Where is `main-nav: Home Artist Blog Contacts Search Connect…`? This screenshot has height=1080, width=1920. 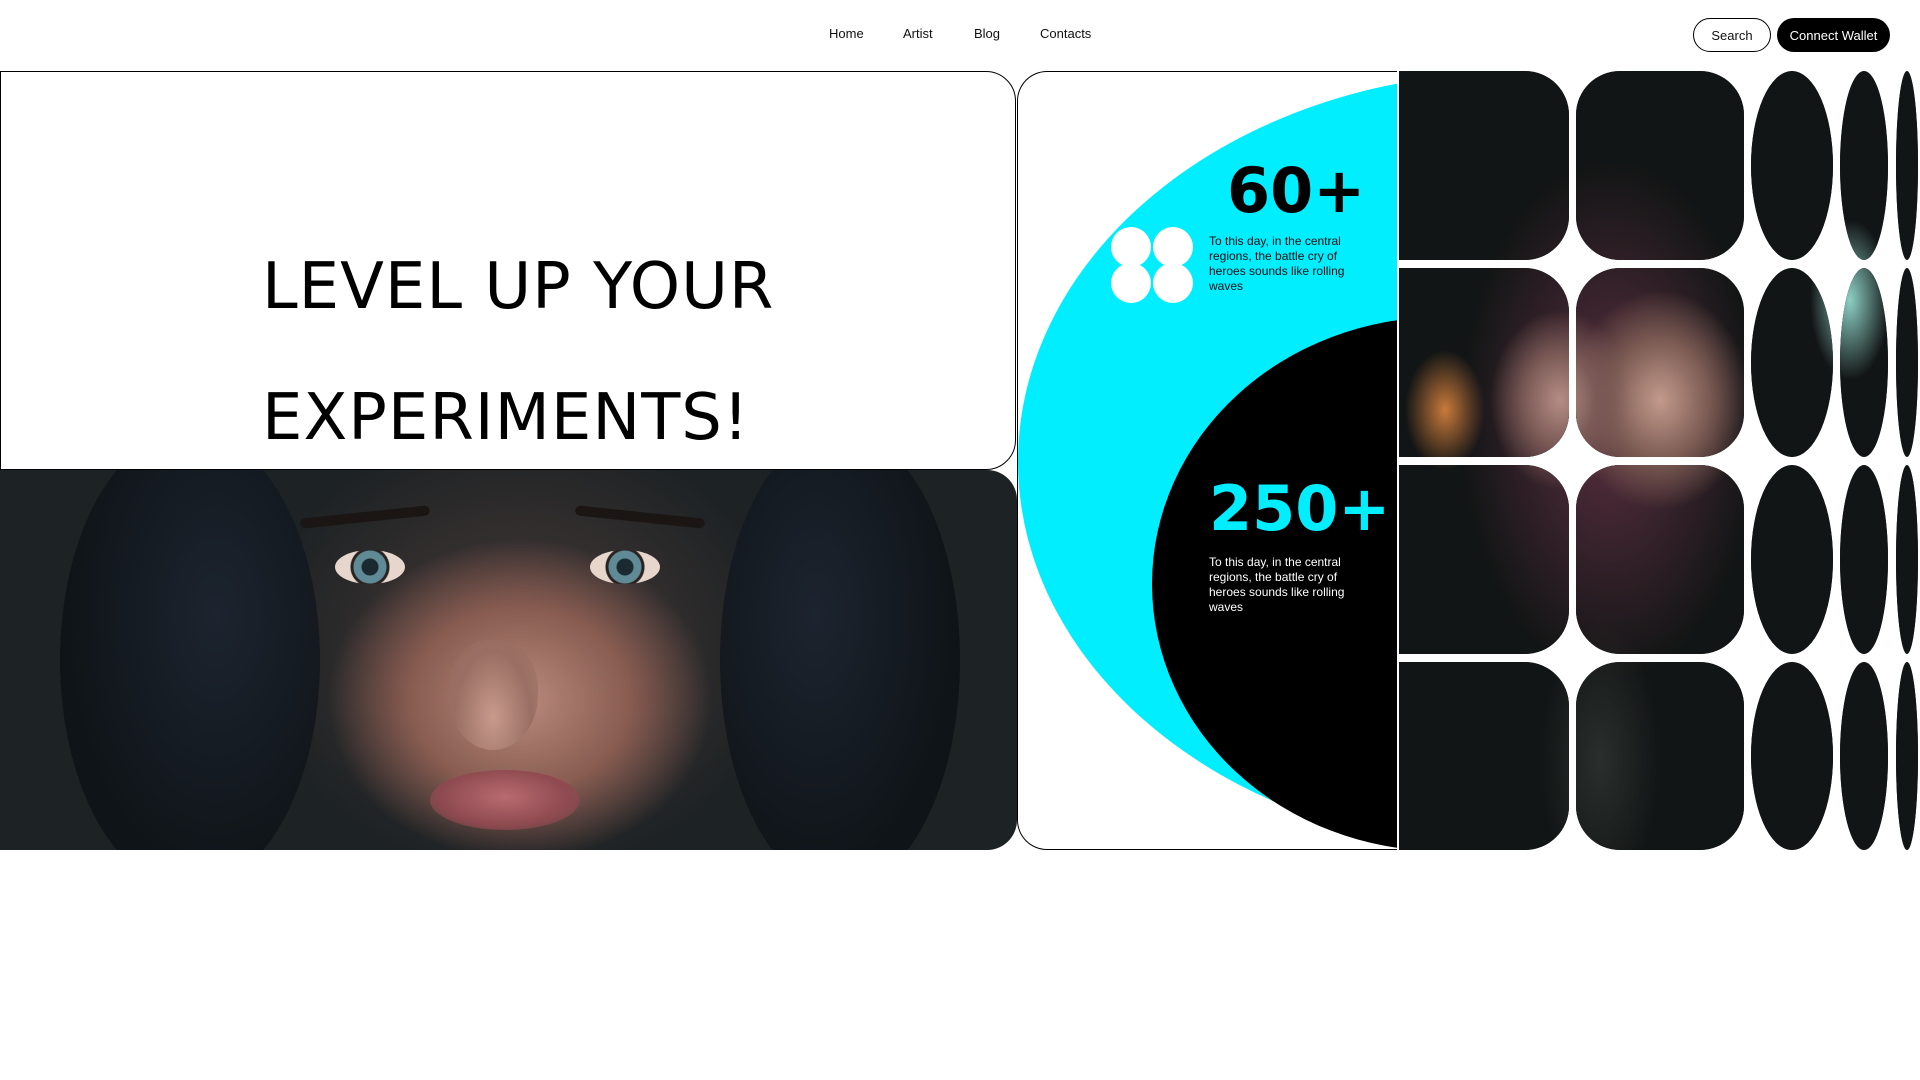
main-nav: Home Artist Blog Contacts Search Connect… is located at coordinates (960, 35).